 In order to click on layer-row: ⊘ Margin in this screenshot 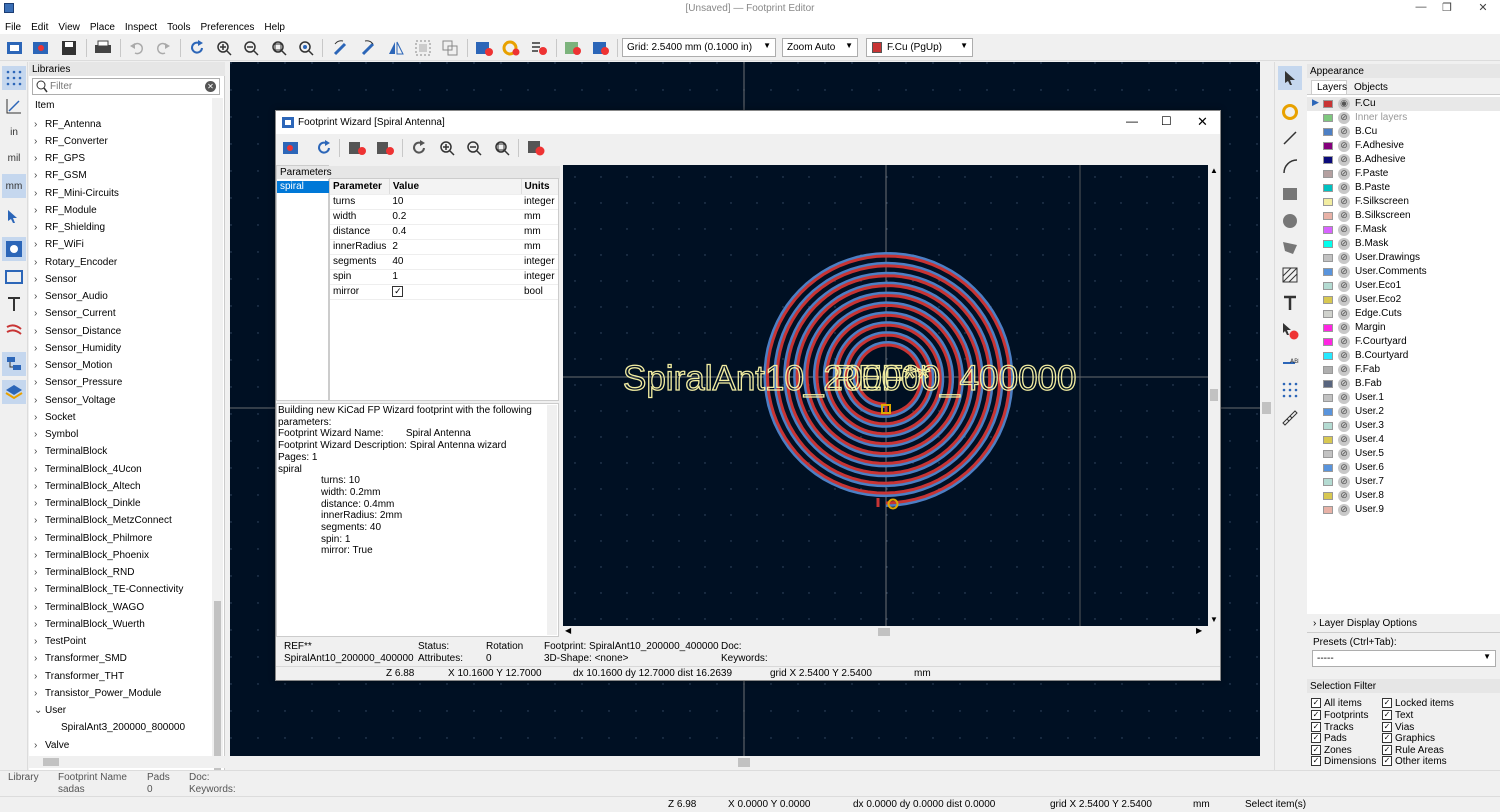, I will do `click(1403, 328)`.